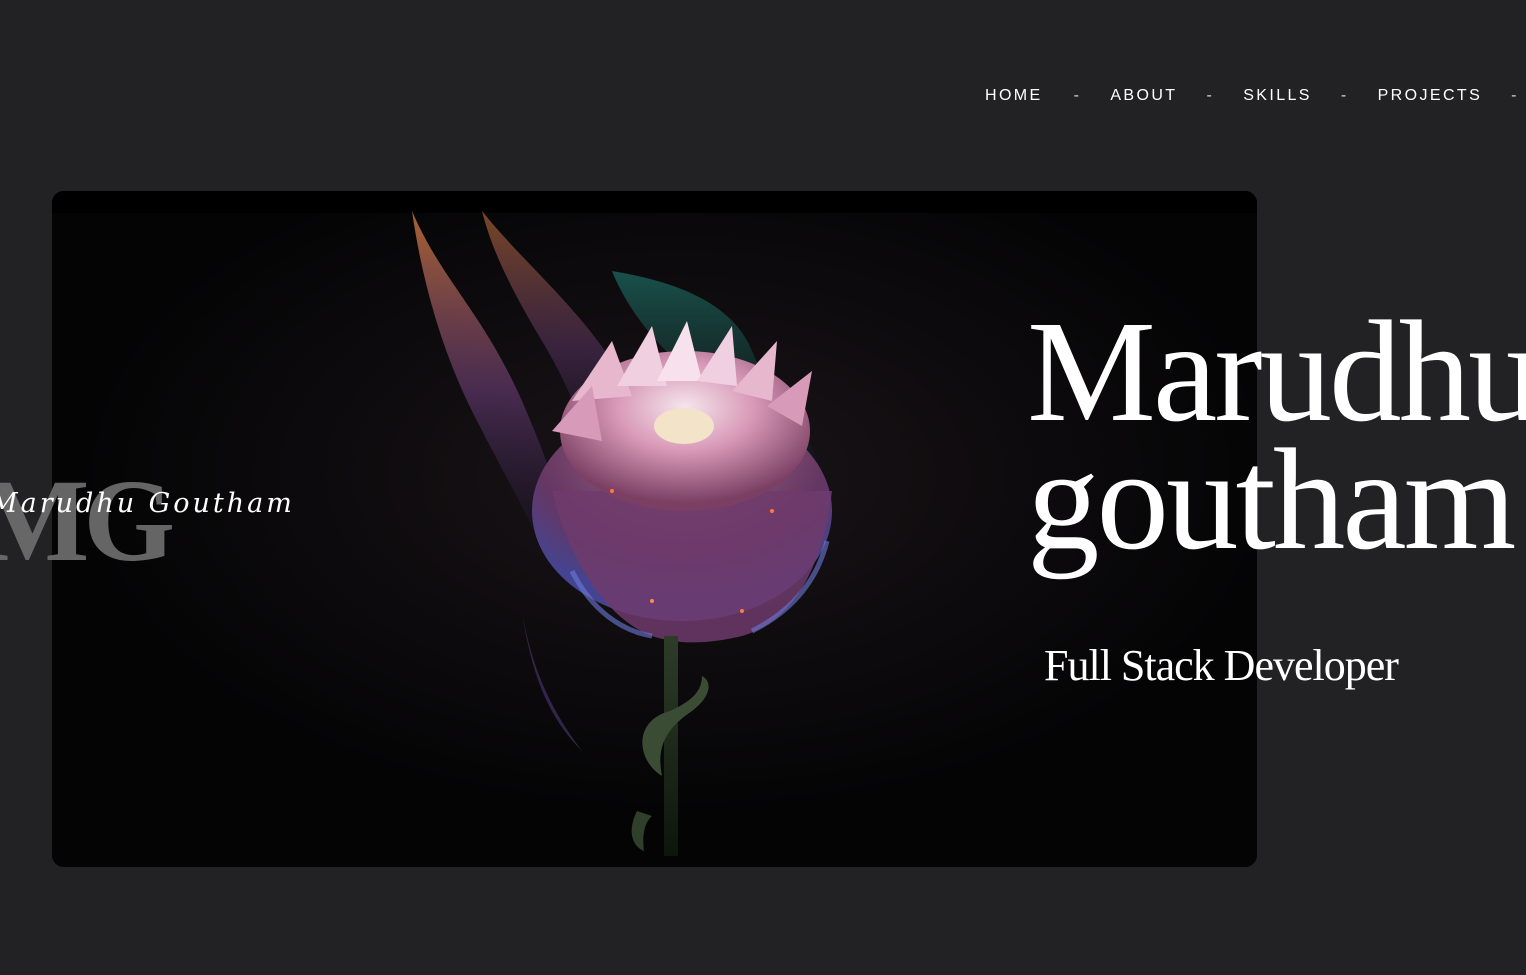 Image resolution: width=1526 pixels, height=975 pixels. I want to click on nav-projects-link: PROJECTS, so click(1430, 96).